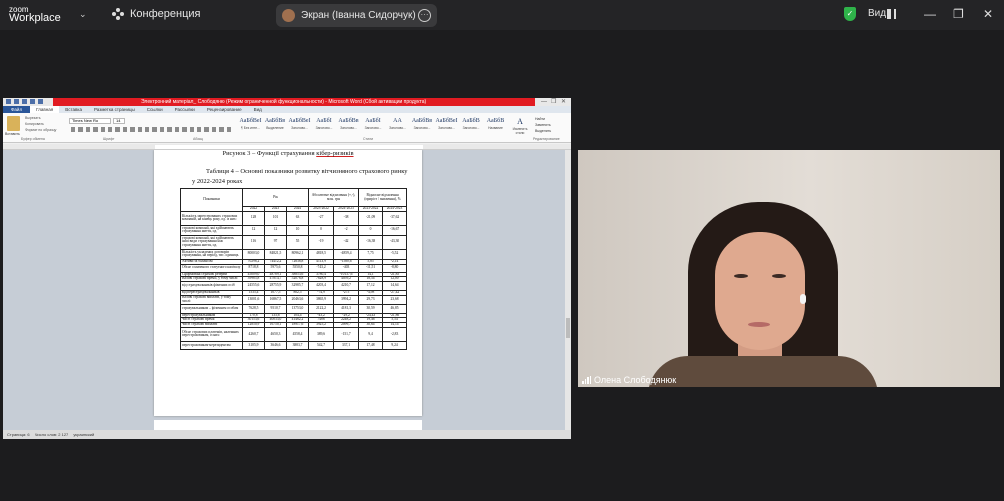 The height and width of the screenshot is (501, 1004). I want to click on format-tools, so click(151, 130).